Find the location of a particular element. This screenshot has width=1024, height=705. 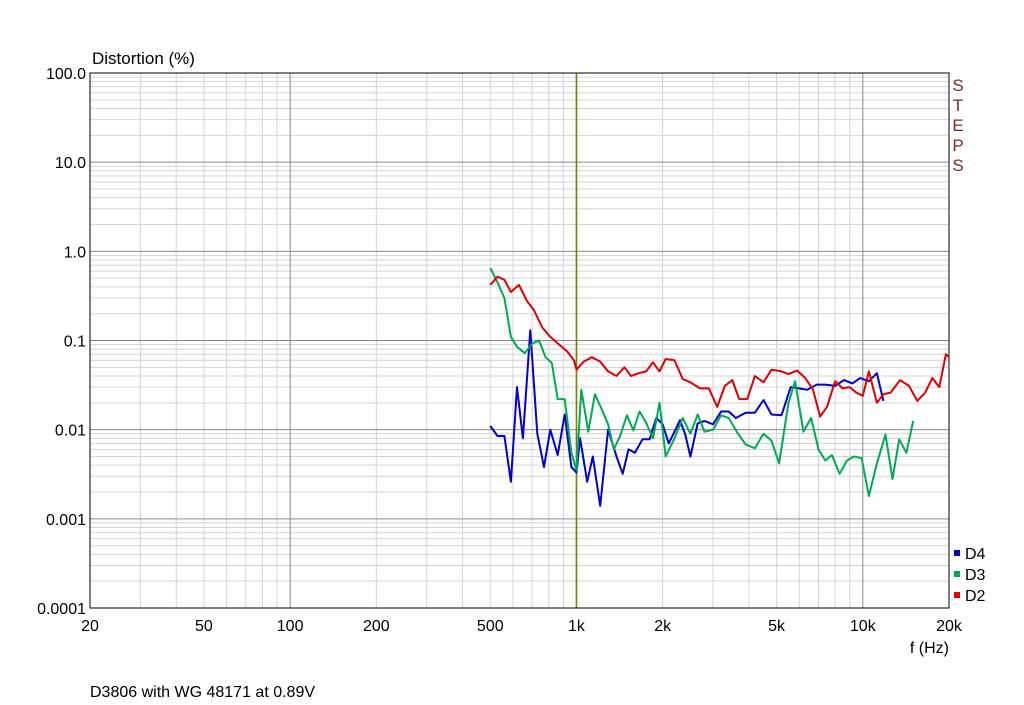

watermark-letter: E is located at coordinates (957, 125).